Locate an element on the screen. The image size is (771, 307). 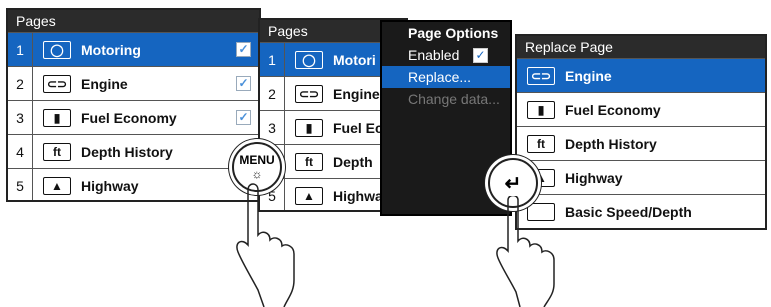
page-label: Highway is located at coordinates (110, 185).